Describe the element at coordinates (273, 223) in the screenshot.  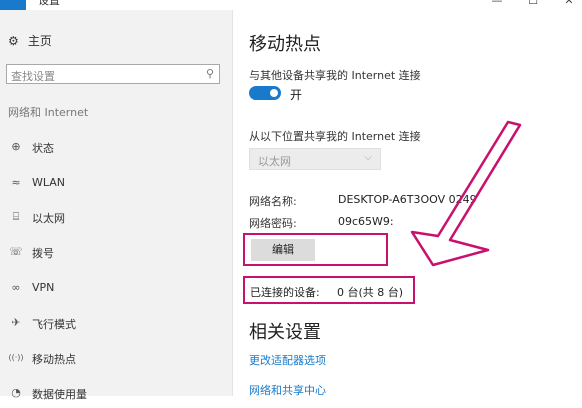
I see `network-password-label: 网络密码:` at that location.